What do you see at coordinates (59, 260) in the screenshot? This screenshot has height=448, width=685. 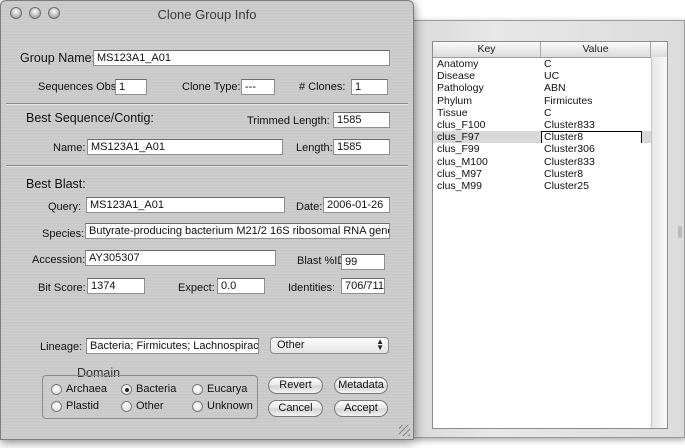 I see `accession-label: Accession:` at bounding box center [59, 260].